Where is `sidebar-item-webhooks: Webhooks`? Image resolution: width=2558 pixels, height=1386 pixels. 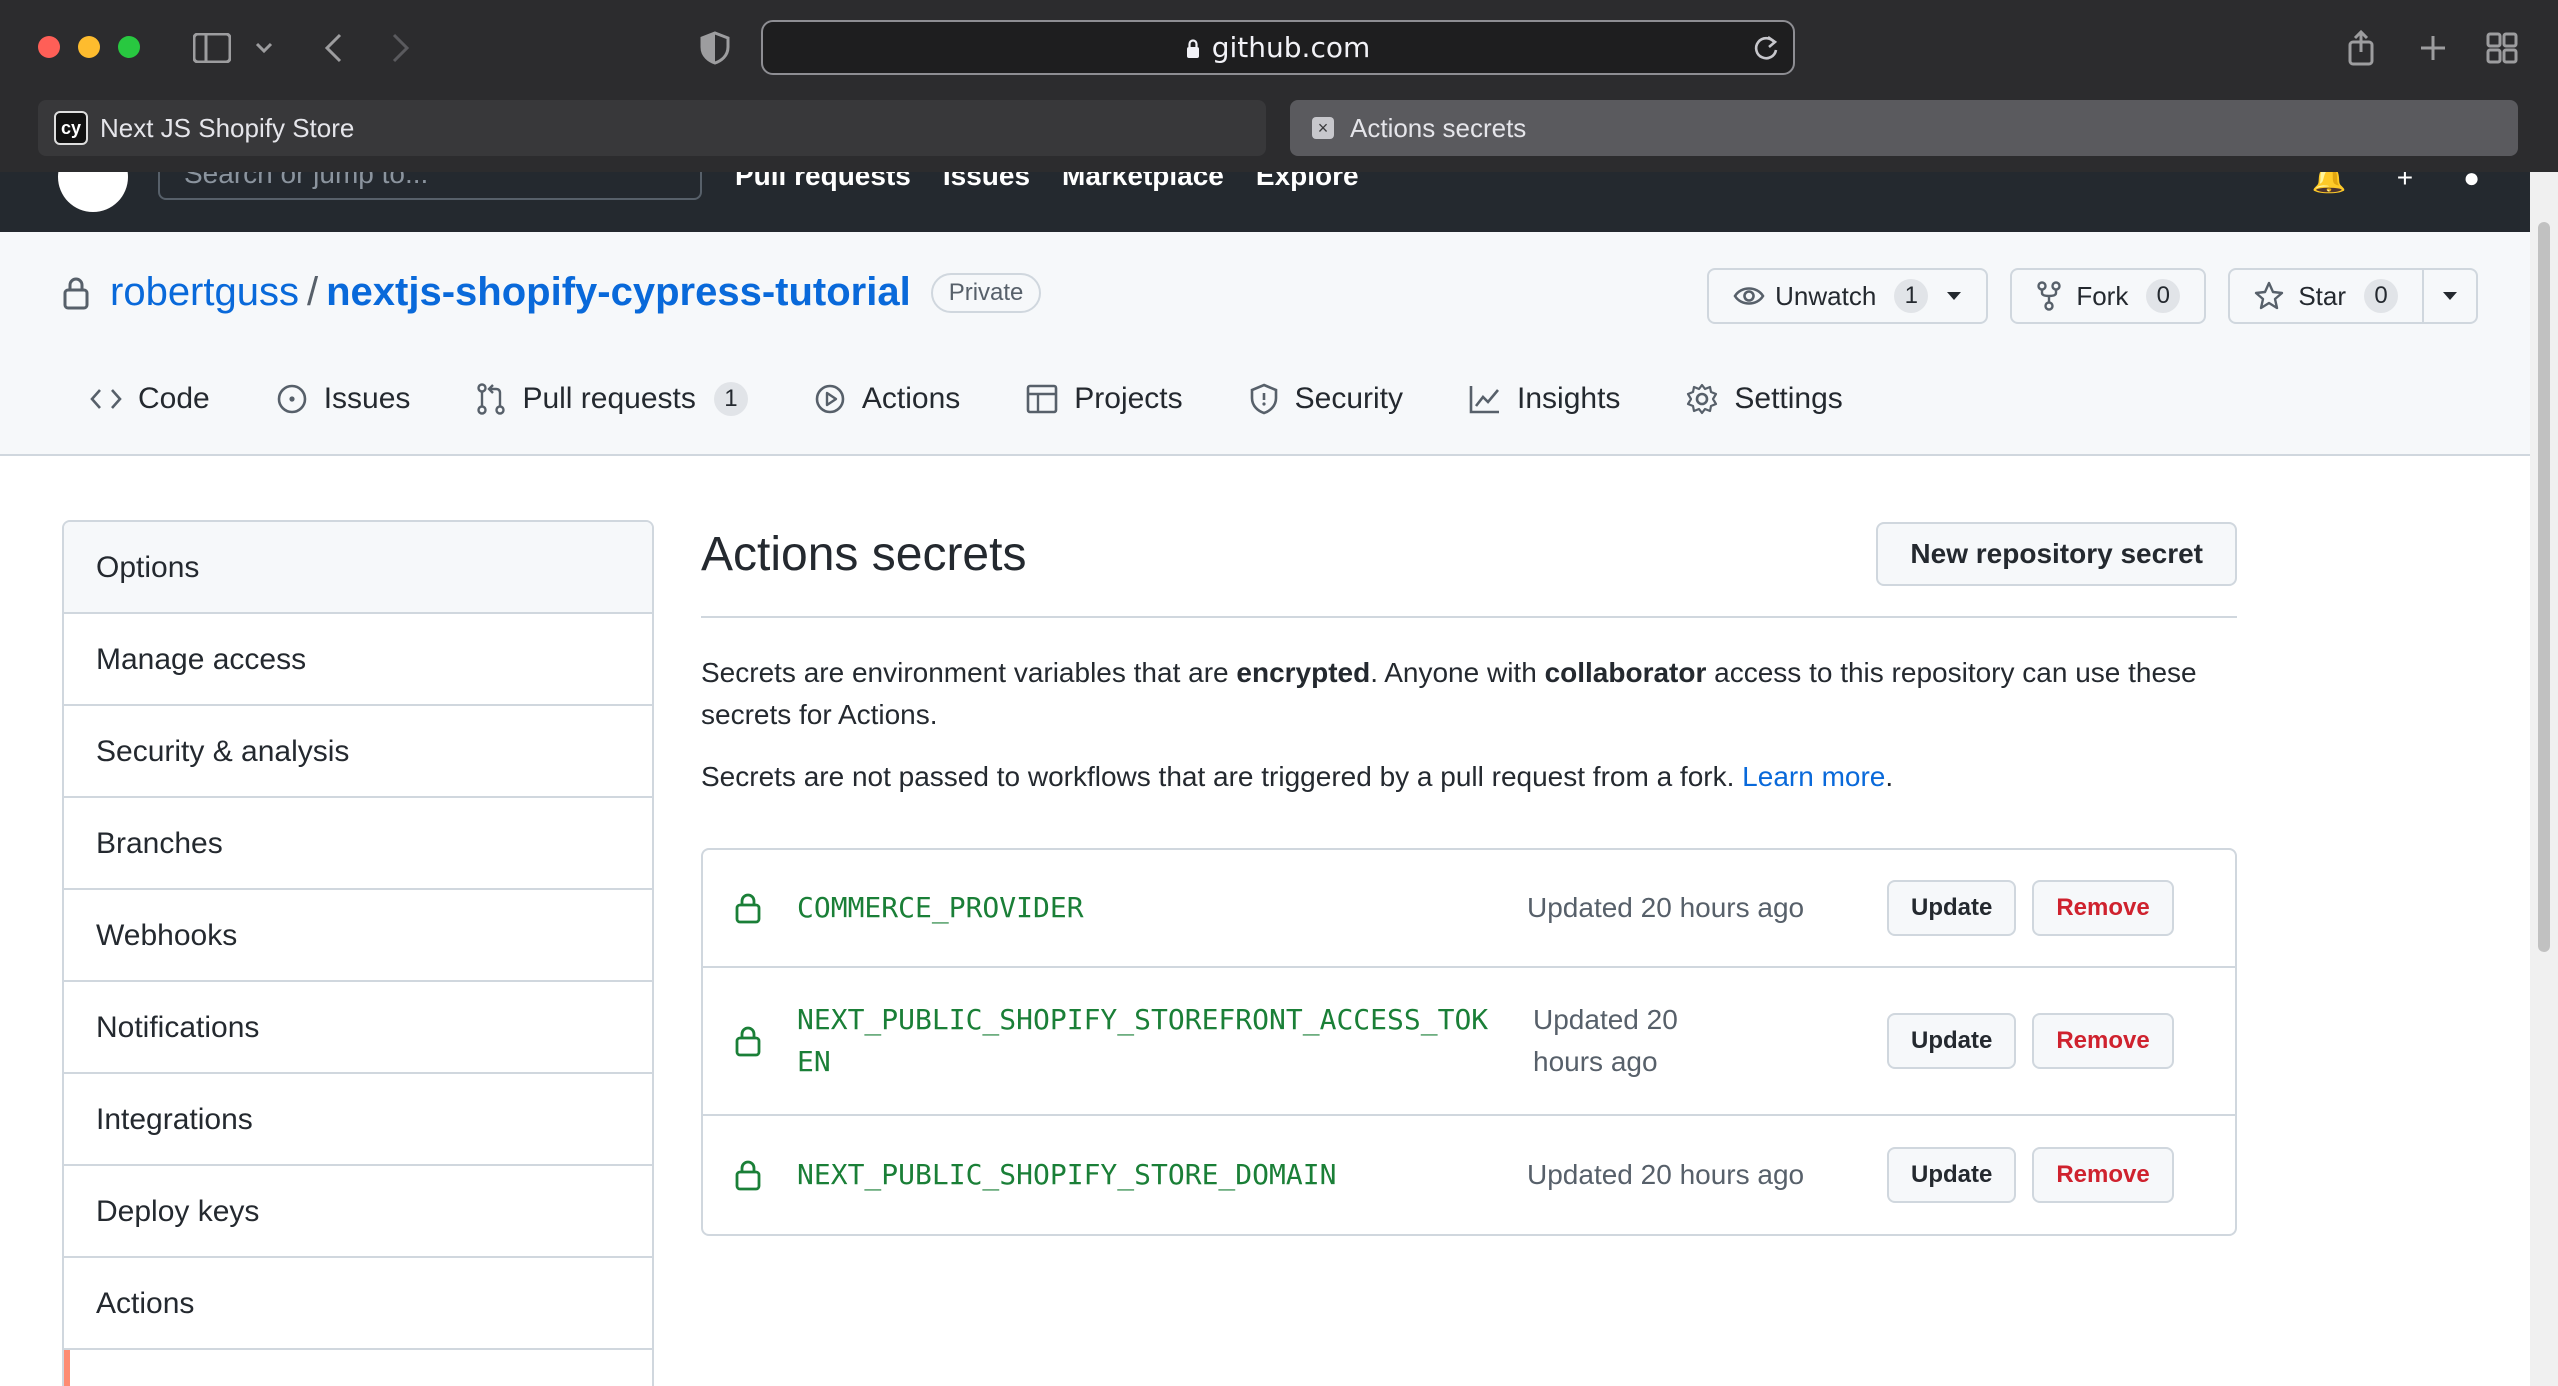
sidebar-item-webhooks: Webhooks is located at coordinates (358, 936).